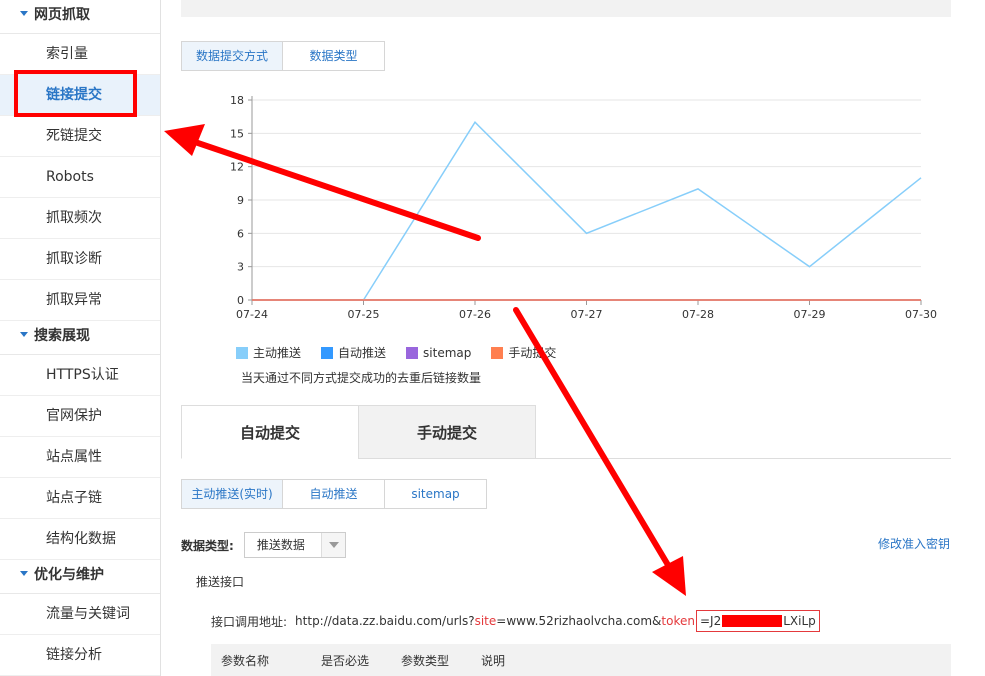 The width and height of the screenshot is (985, 676). What do you see at coordinates (334, 56) in the screenshot?
I see `tab-data-type: 数据类型` at bounding box center [334, 56].